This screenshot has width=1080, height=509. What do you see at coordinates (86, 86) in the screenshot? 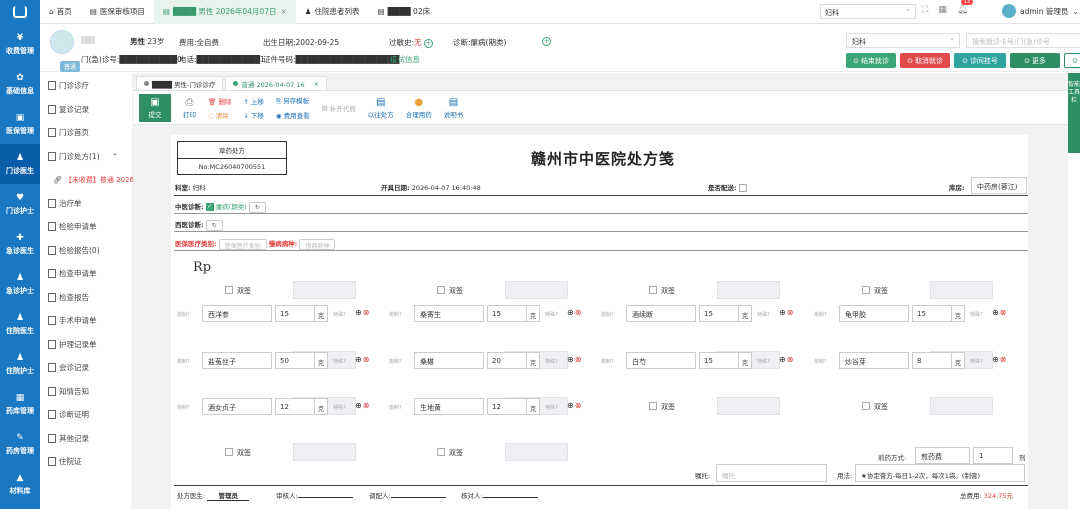
I see `sidebar-item-0: 门诊诊疗` at bounding box center [86, 86].